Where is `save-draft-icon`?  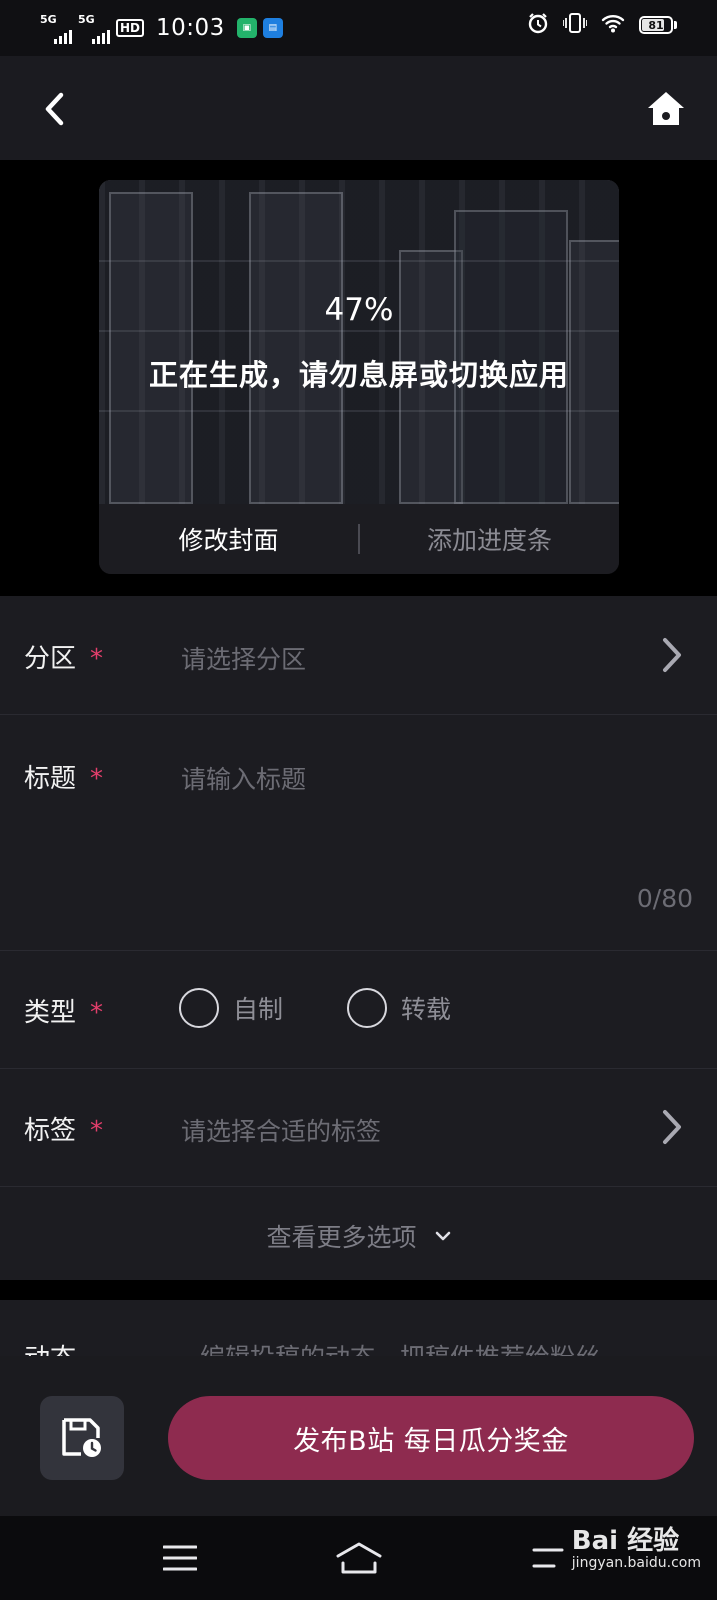 save-draft-icon is located at coordinates (81, 1437).